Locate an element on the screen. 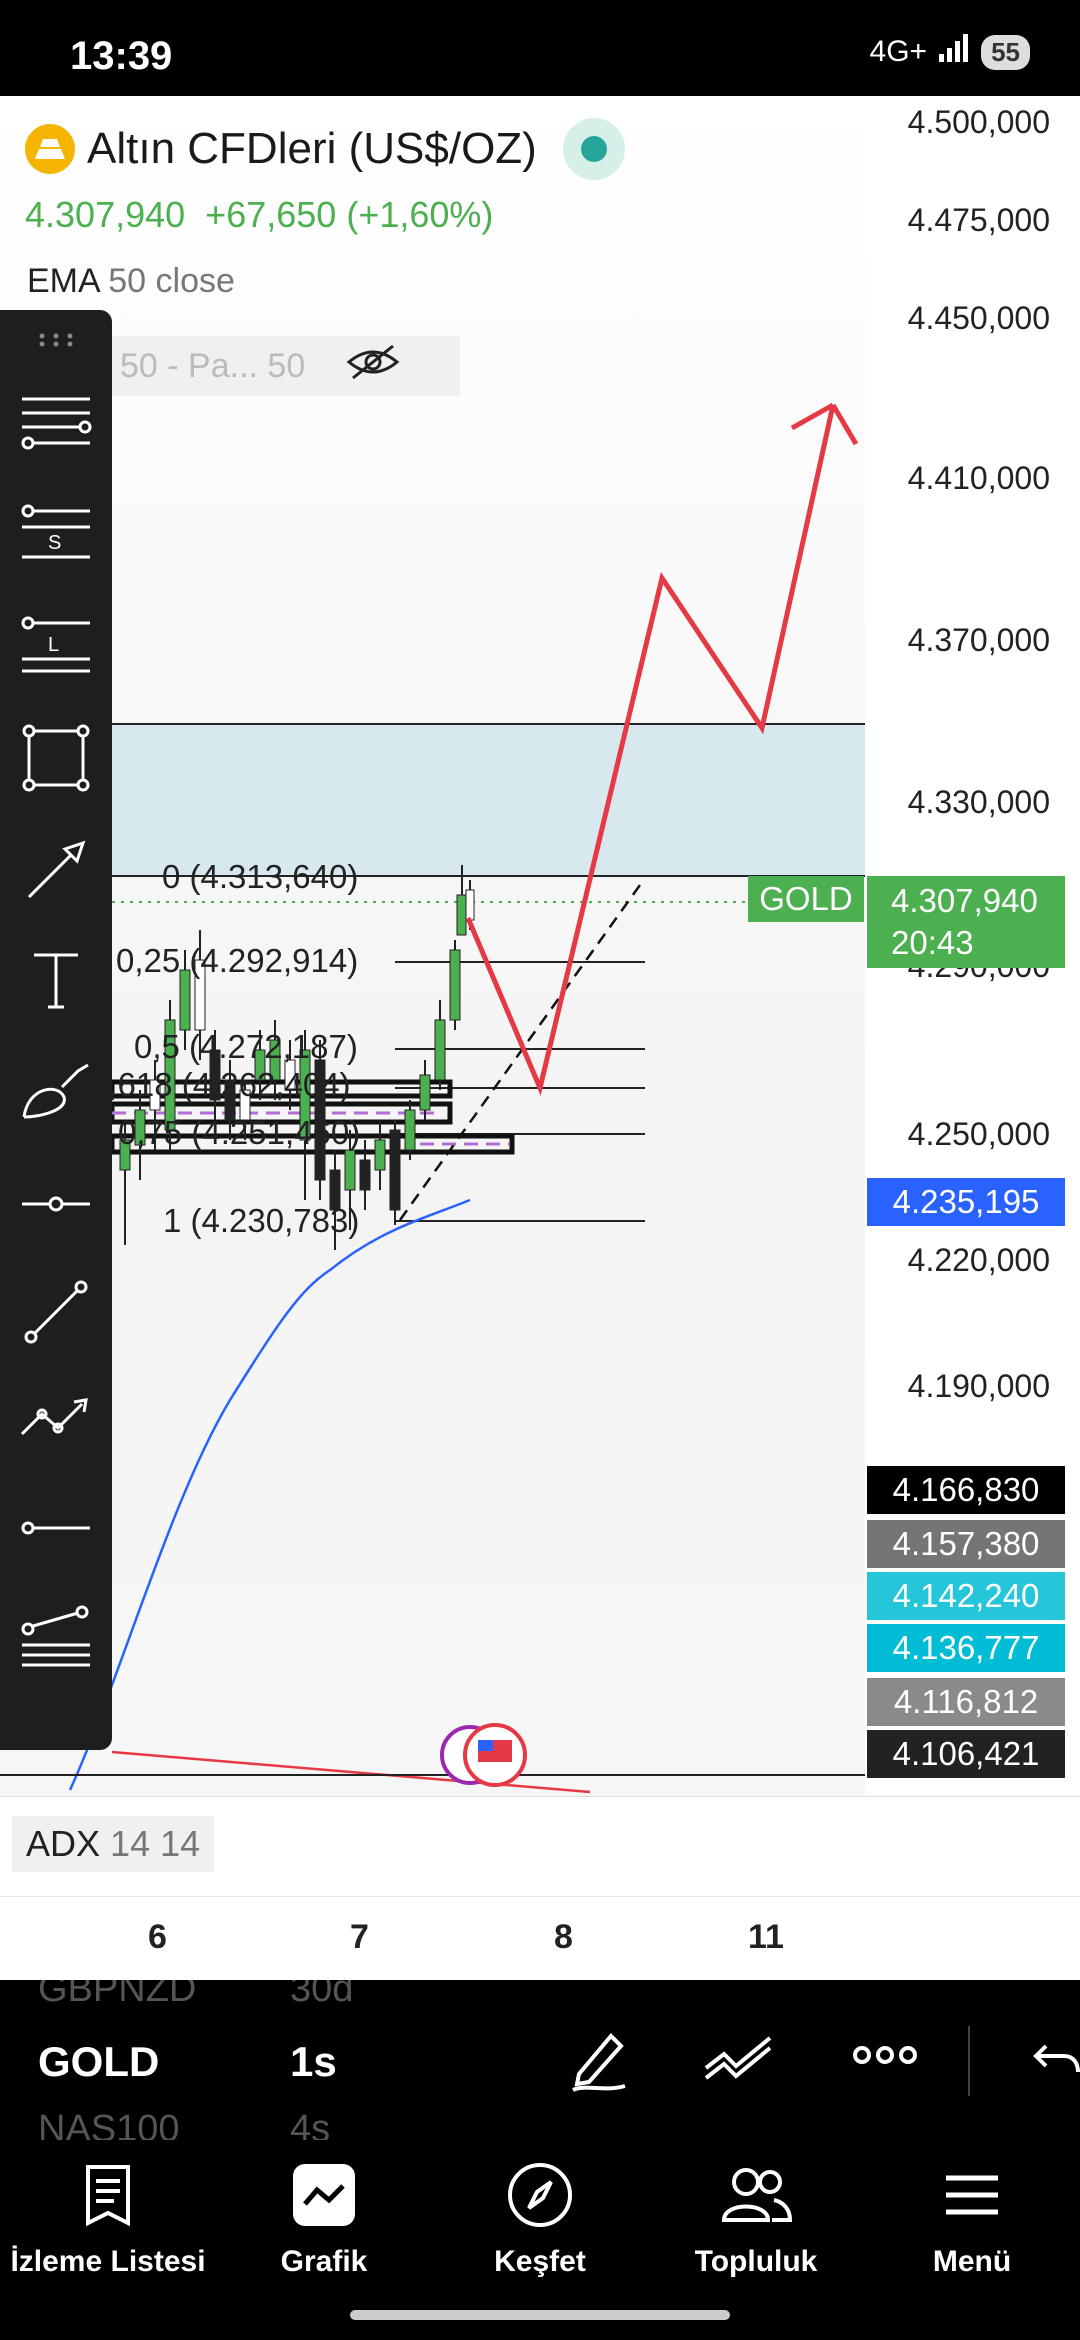  horizontal-ray-tool-icon is located at coordinates (56, 1204).